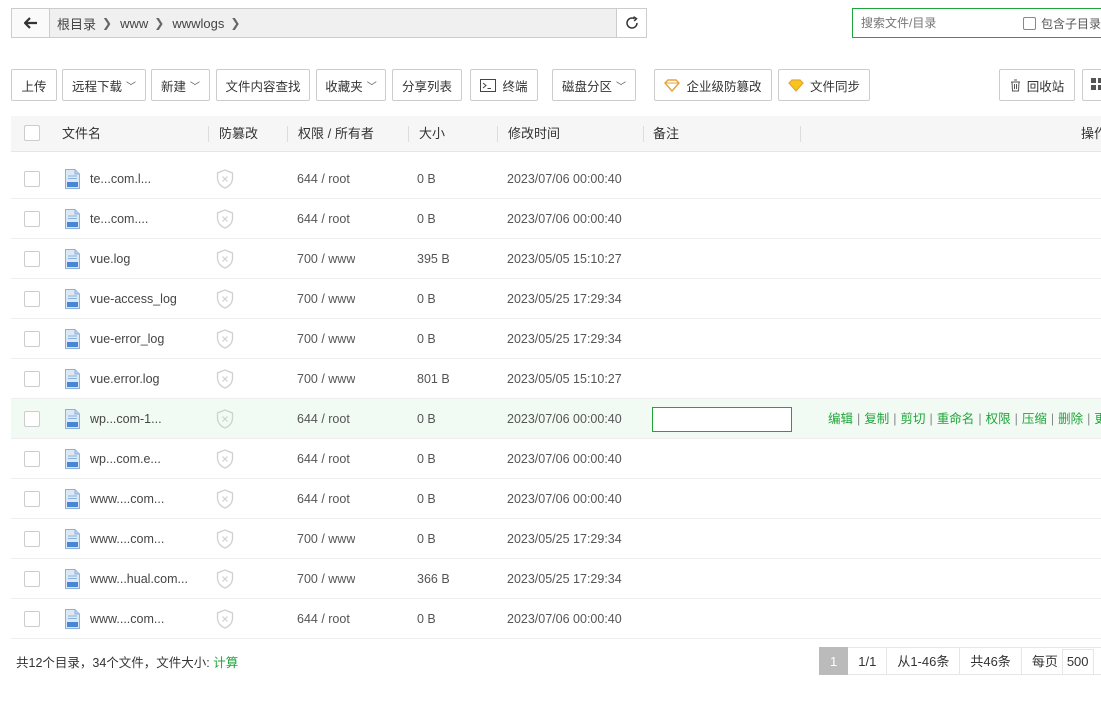 This screenshot has width=1101, height=712. Describe the element at coordinates (631, 23) in the screenshot. I see `refresh-button` at that location.